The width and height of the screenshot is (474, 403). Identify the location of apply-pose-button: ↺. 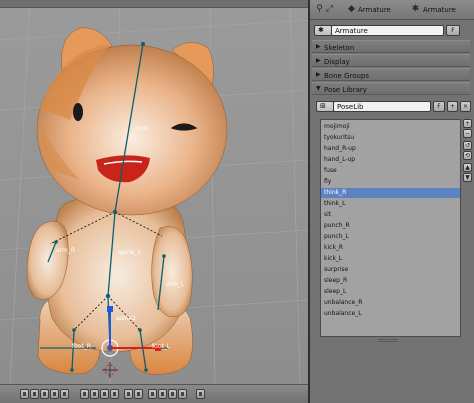
(467, 145).